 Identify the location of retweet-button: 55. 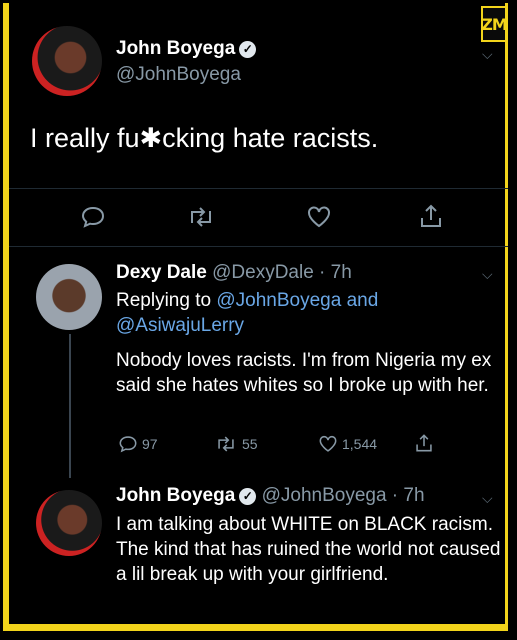
(236, 444).